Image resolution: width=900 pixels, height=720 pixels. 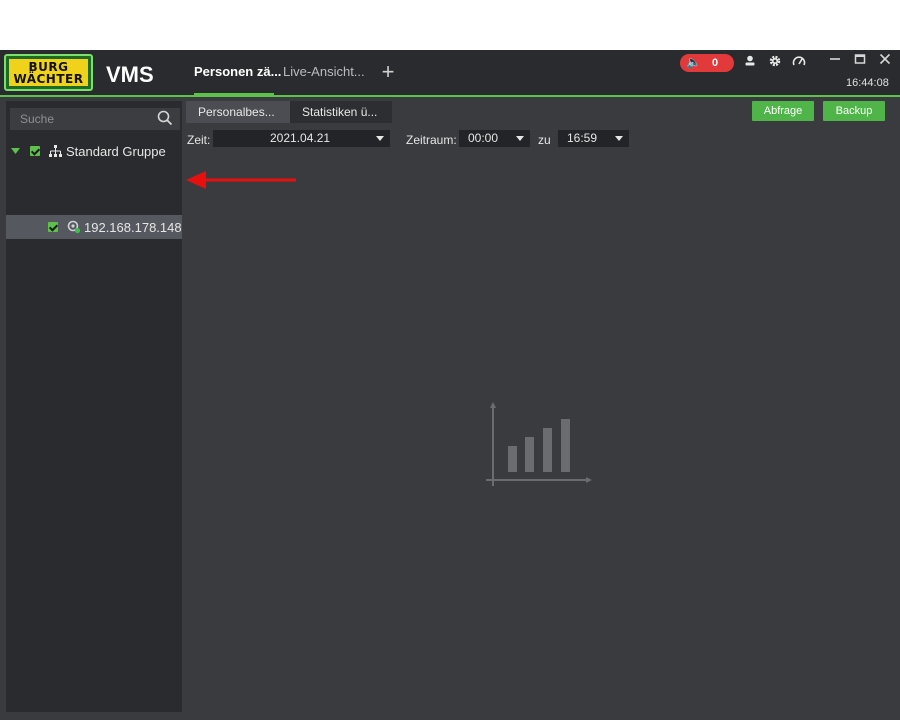 I want to click on app-name: VMS, so click(x=130, y=74).